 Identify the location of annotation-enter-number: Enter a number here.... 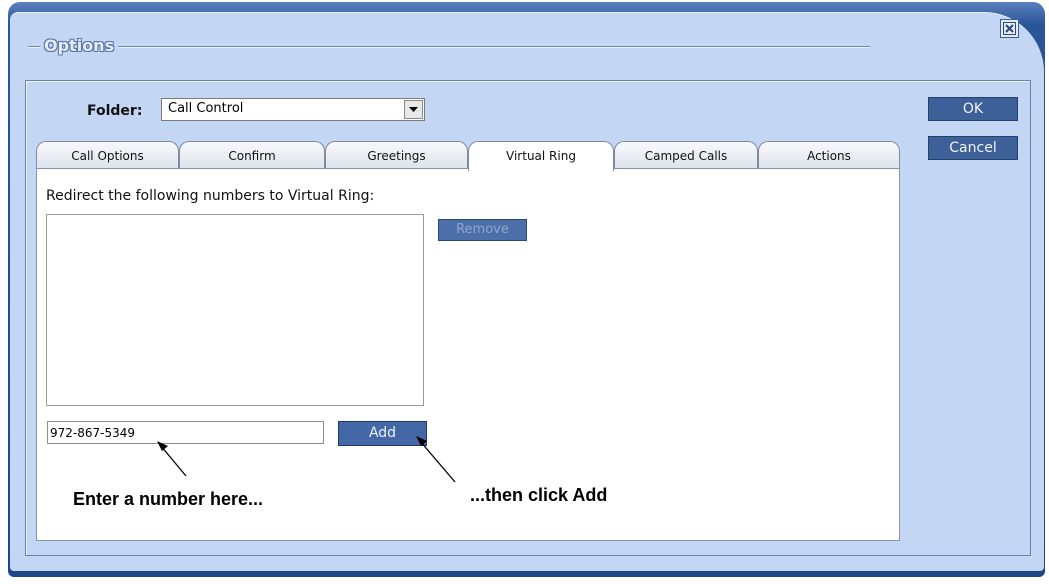
(168, 499).